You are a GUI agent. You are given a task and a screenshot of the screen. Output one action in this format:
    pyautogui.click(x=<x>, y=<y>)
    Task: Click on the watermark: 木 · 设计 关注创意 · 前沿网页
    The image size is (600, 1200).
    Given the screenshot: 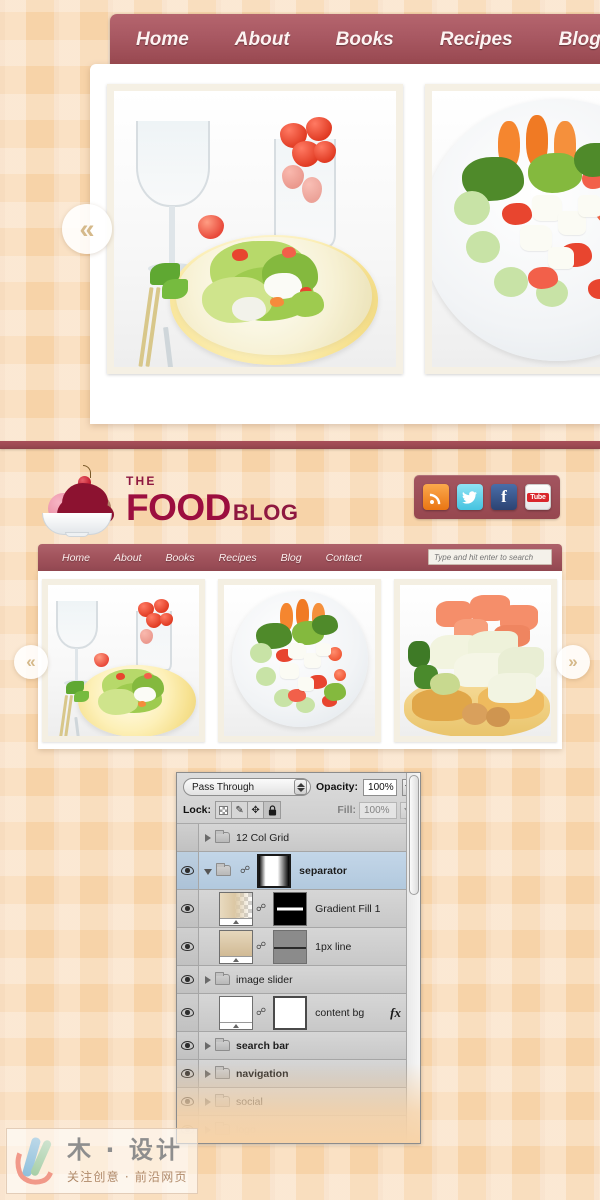 What is the action you would take?
    pyautogui.click(x=102, y=1161)
    